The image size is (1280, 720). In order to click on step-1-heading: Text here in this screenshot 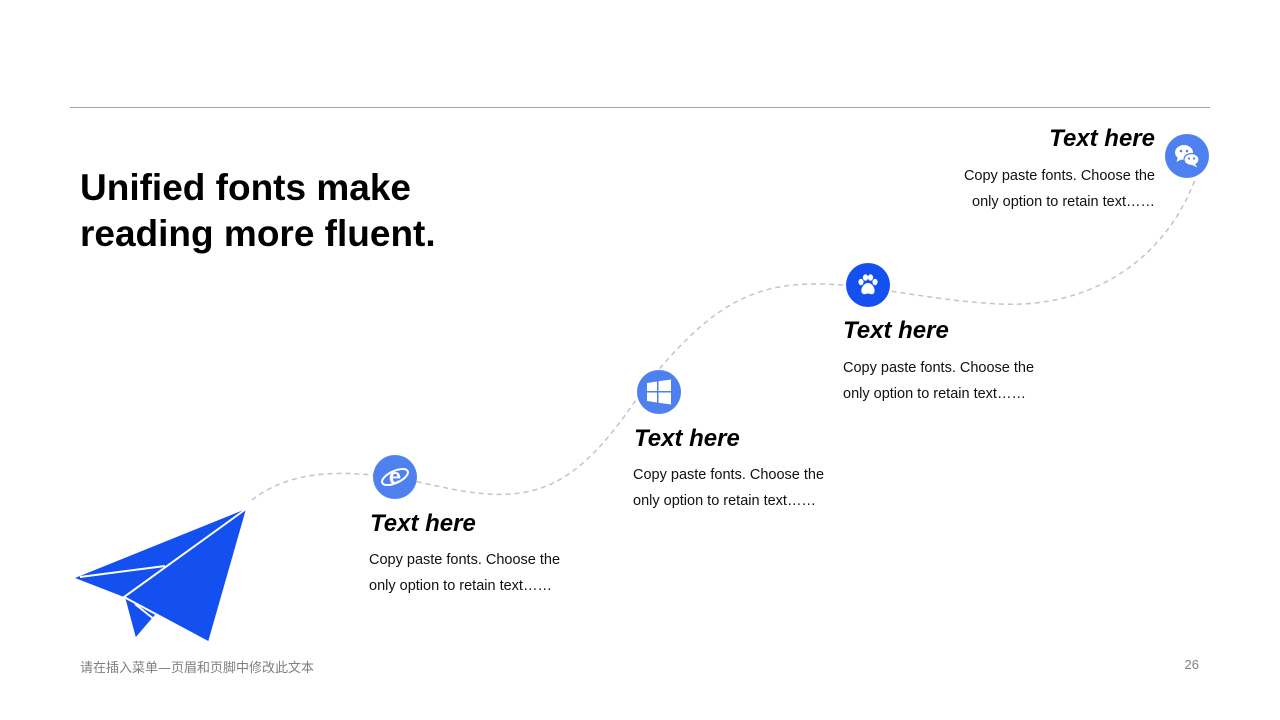, I will do `click(423, 523)`.